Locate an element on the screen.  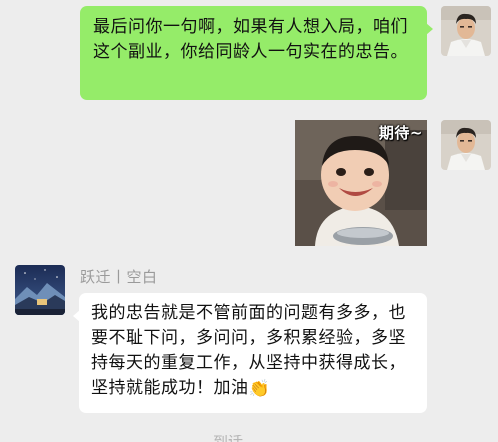
outgoing-message-text: 最后问你一句啊，如果有人想入局，咱们这个副业，你给同龄人一句实在的忠告。 is located at coordinates (250, 39).